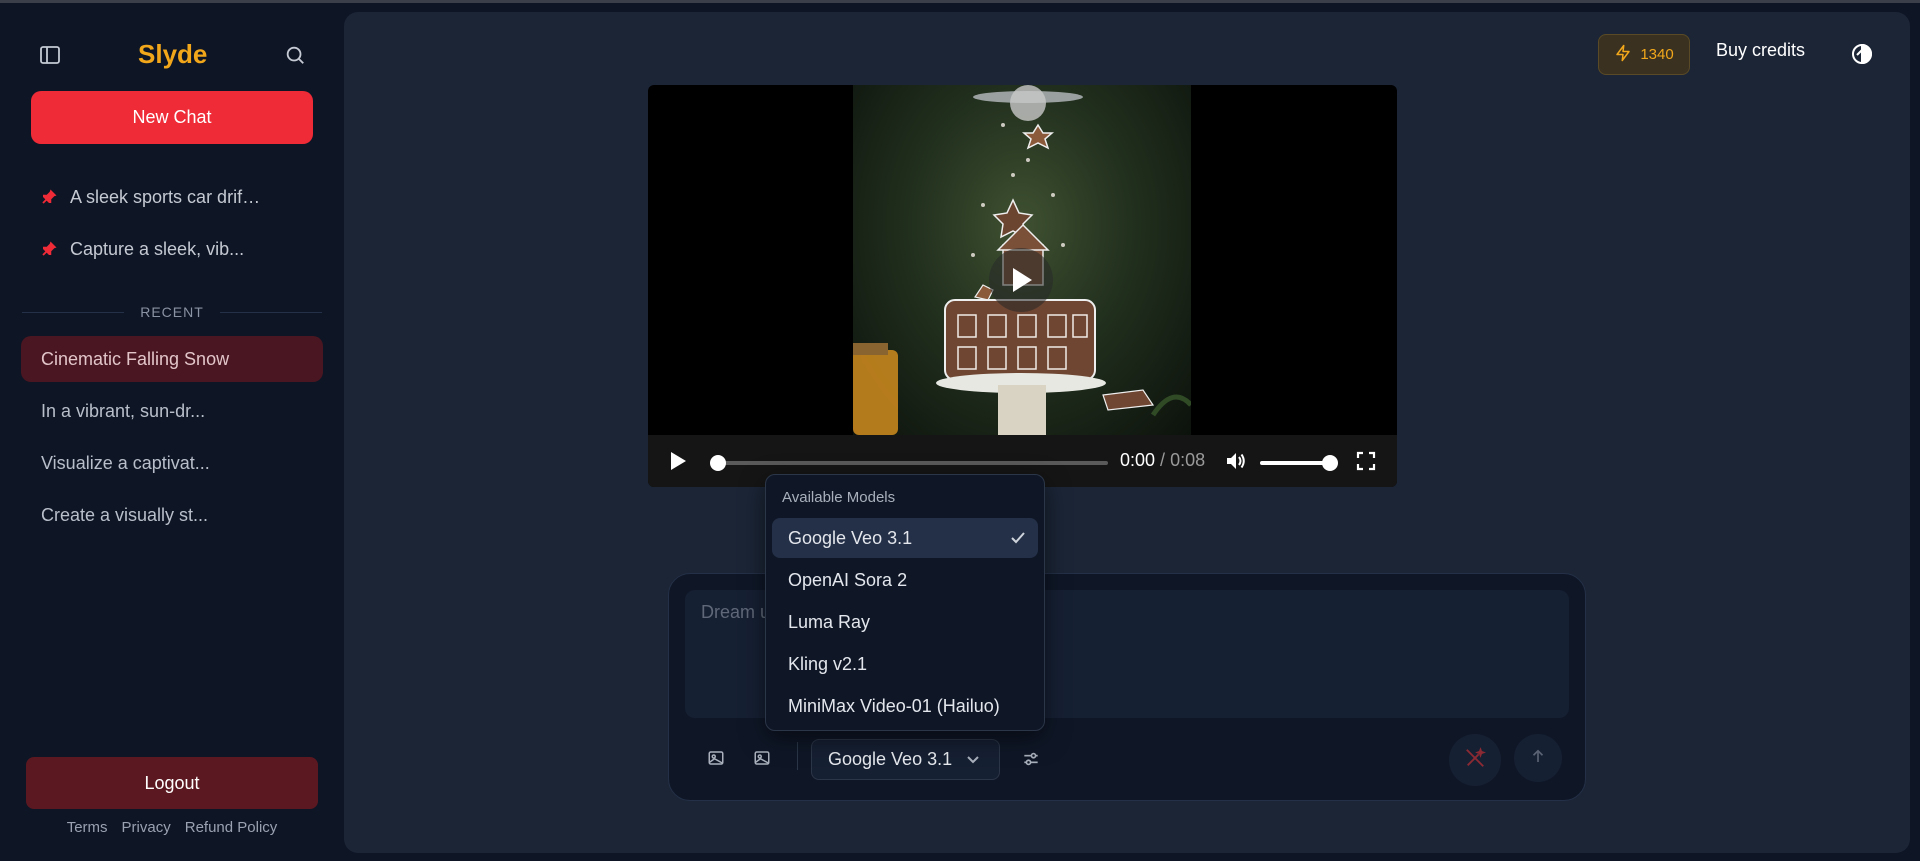 This screenshot has height=861, width=1920. Describe the element at coordinates (890, 759) in the screenshot. I see `model-select-value: Google Veo 3.1` at that location.